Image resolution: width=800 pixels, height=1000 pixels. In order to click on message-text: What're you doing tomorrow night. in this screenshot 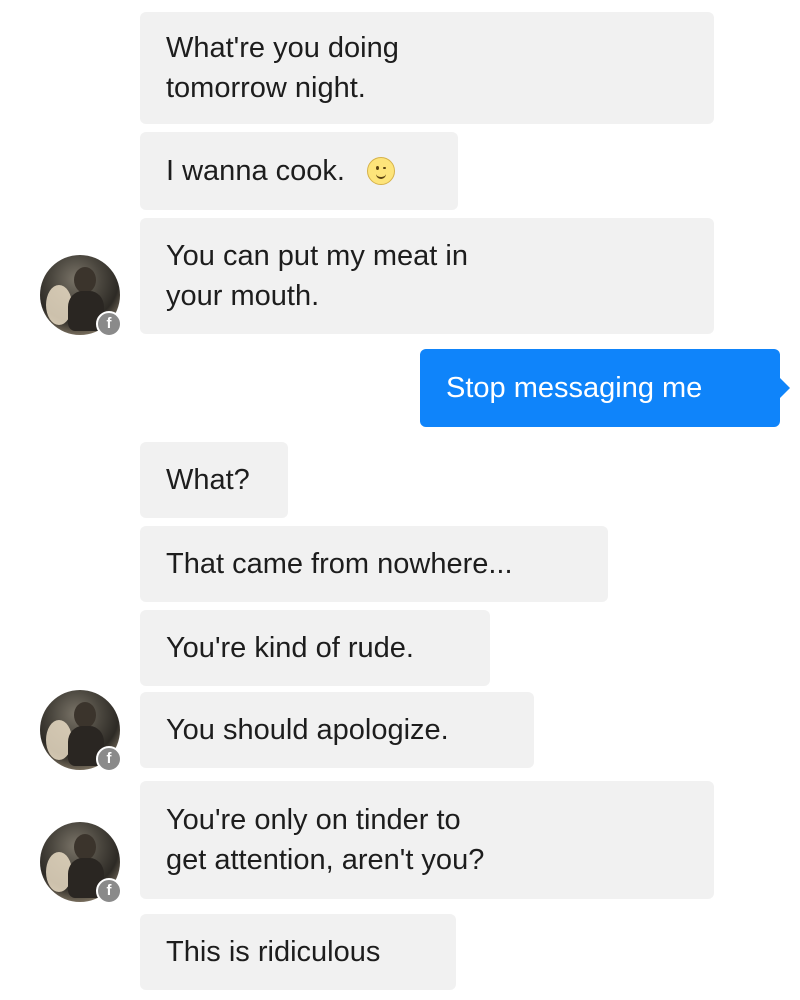, I will do `click(282, 68)`.